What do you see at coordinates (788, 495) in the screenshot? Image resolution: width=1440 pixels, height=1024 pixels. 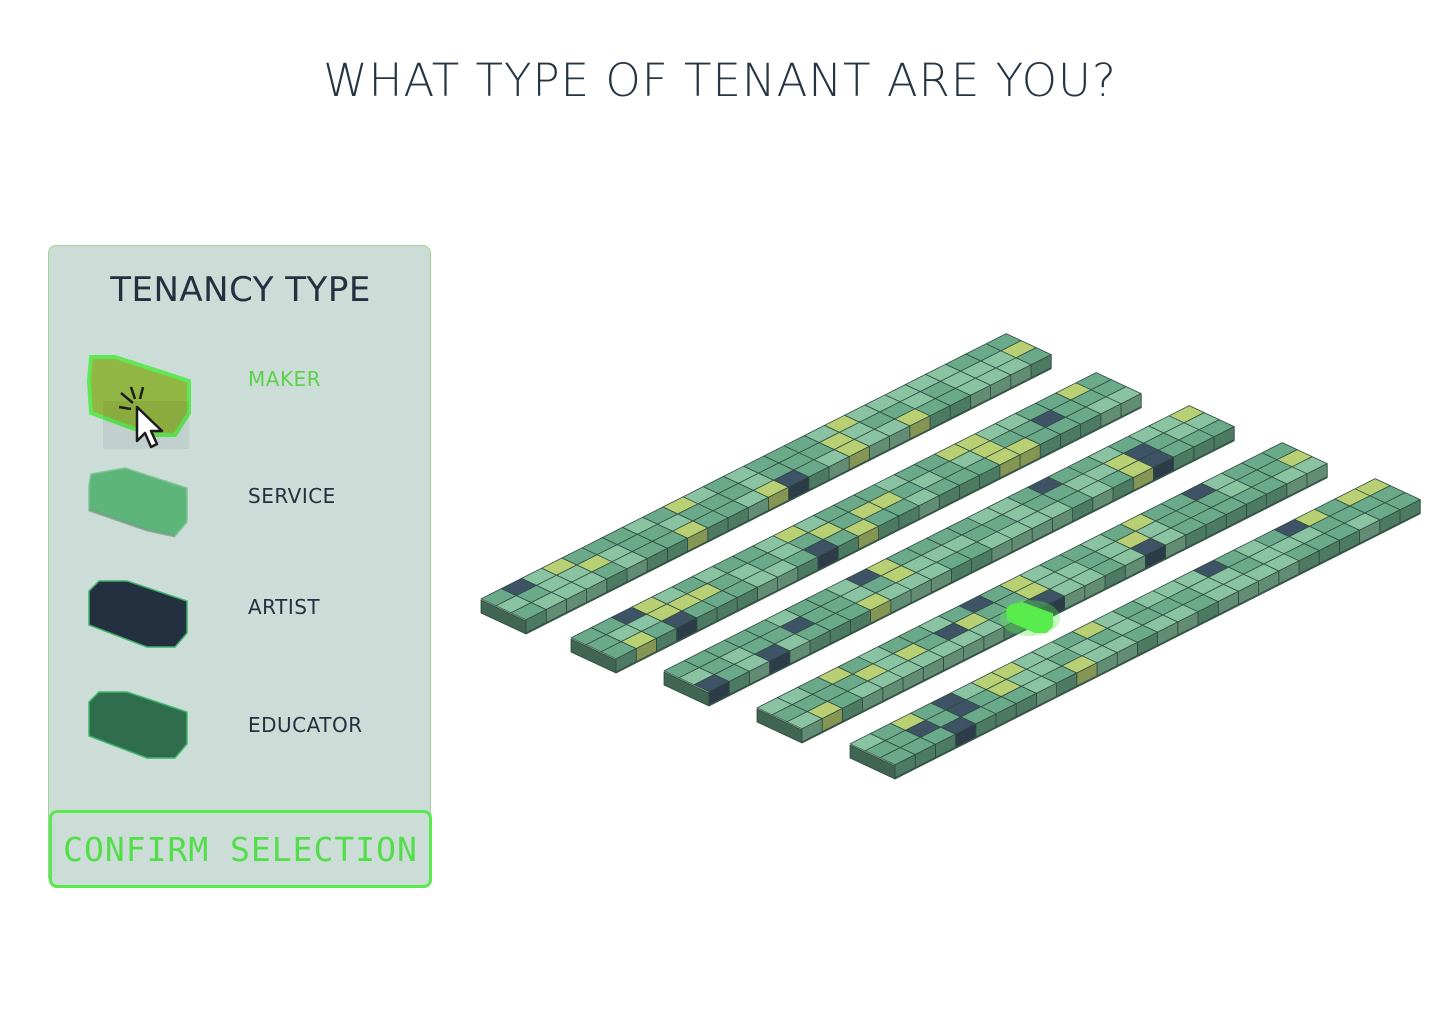 I see `strip-front-face` at bounding box center [788, 495].